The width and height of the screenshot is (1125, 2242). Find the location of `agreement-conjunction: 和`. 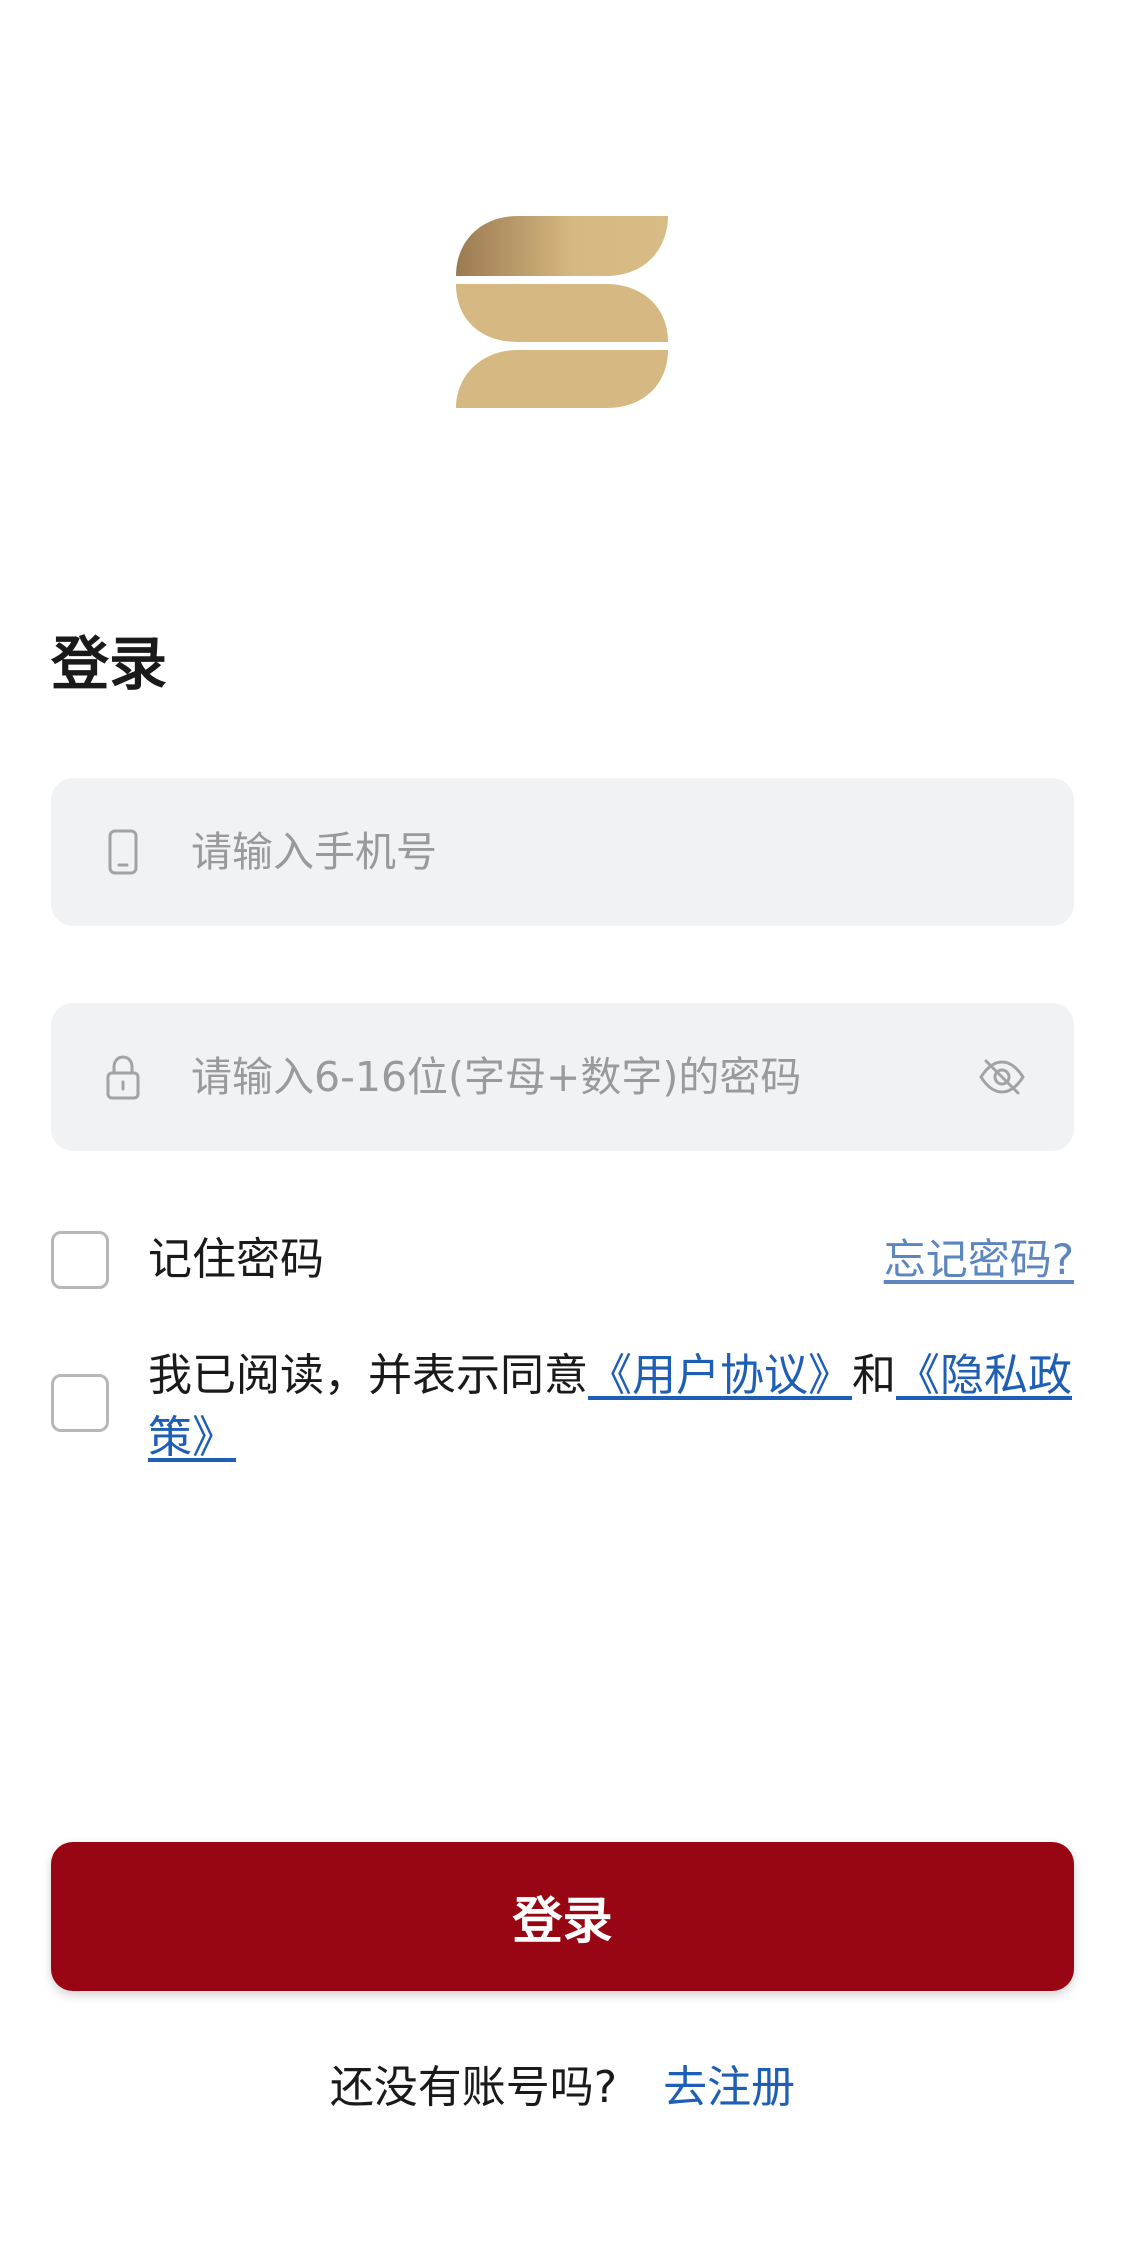

agreement-conjunction: 和 is located at coordinates (874, 1375).